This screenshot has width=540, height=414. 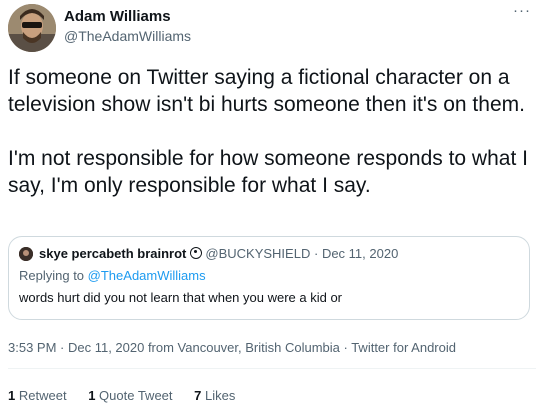 I want to click on divider, so click(x=272, y=368).